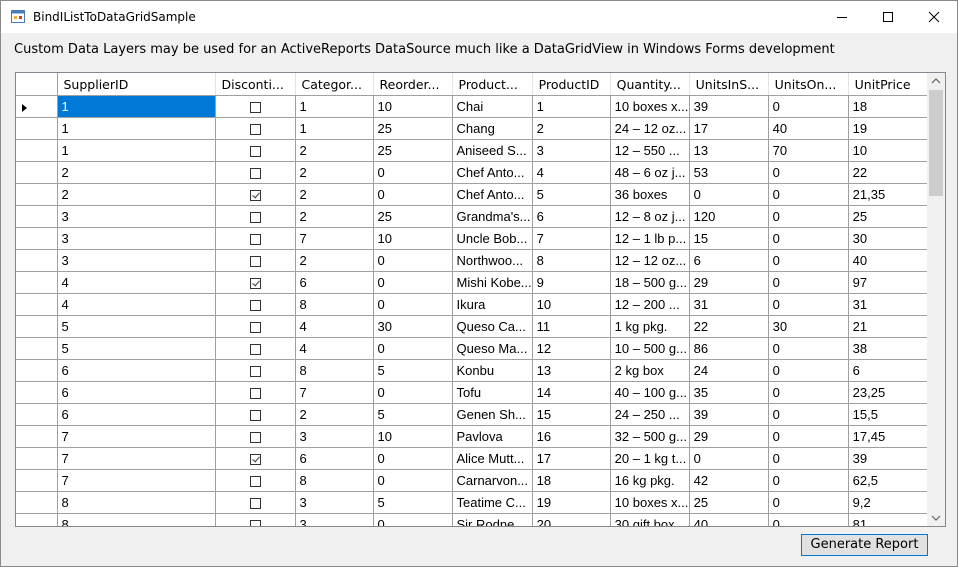 The width and height of the screenshot is (958, 567). I want to click on grid-cell: Chai, so click(492, 106).